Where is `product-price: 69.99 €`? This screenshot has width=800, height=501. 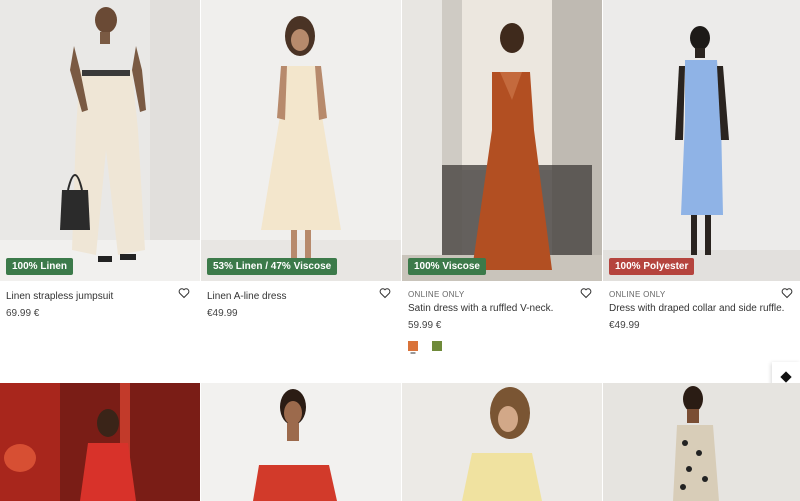 product-price: 69.99 € is located at coordinates (23, 313).